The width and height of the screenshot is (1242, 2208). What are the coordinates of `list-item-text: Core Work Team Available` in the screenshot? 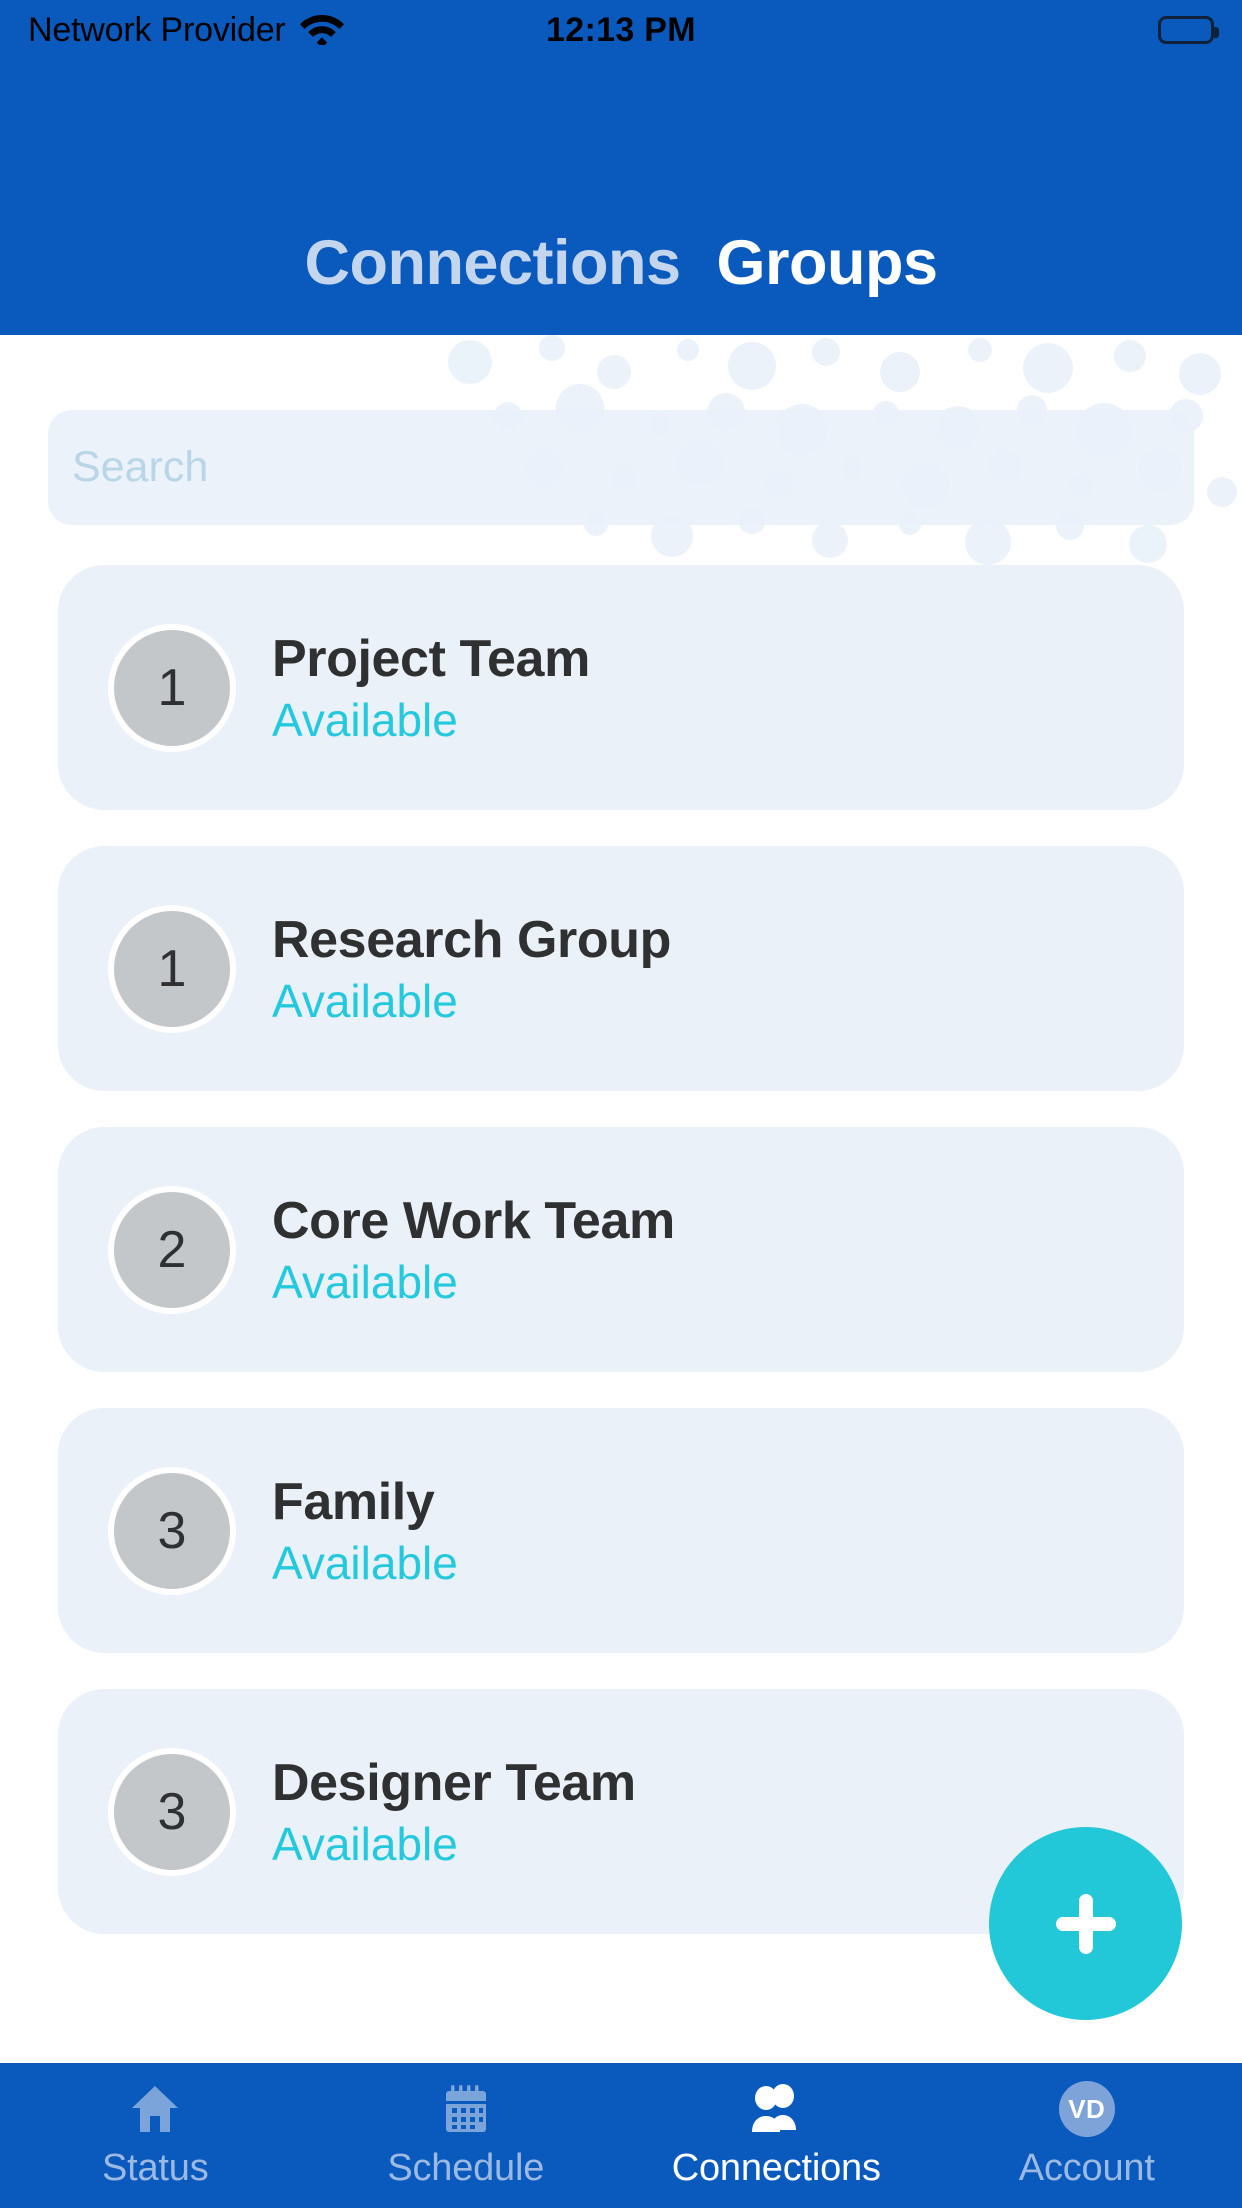 It's located at (473, 1250).